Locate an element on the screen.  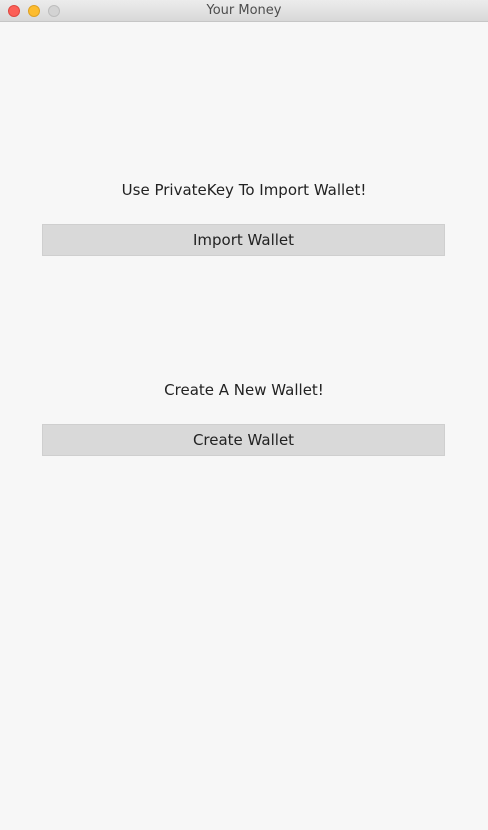
create-wallet-button: Create Wallet is located at coordinates (243, 440).